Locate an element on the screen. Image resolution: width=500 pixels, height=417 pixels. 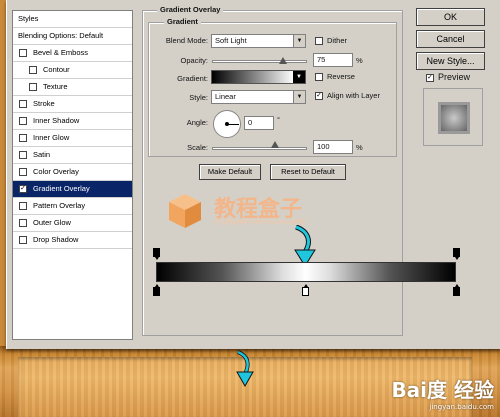
watermark-main: Bai度 经验 is located at coordinates (442, 390).